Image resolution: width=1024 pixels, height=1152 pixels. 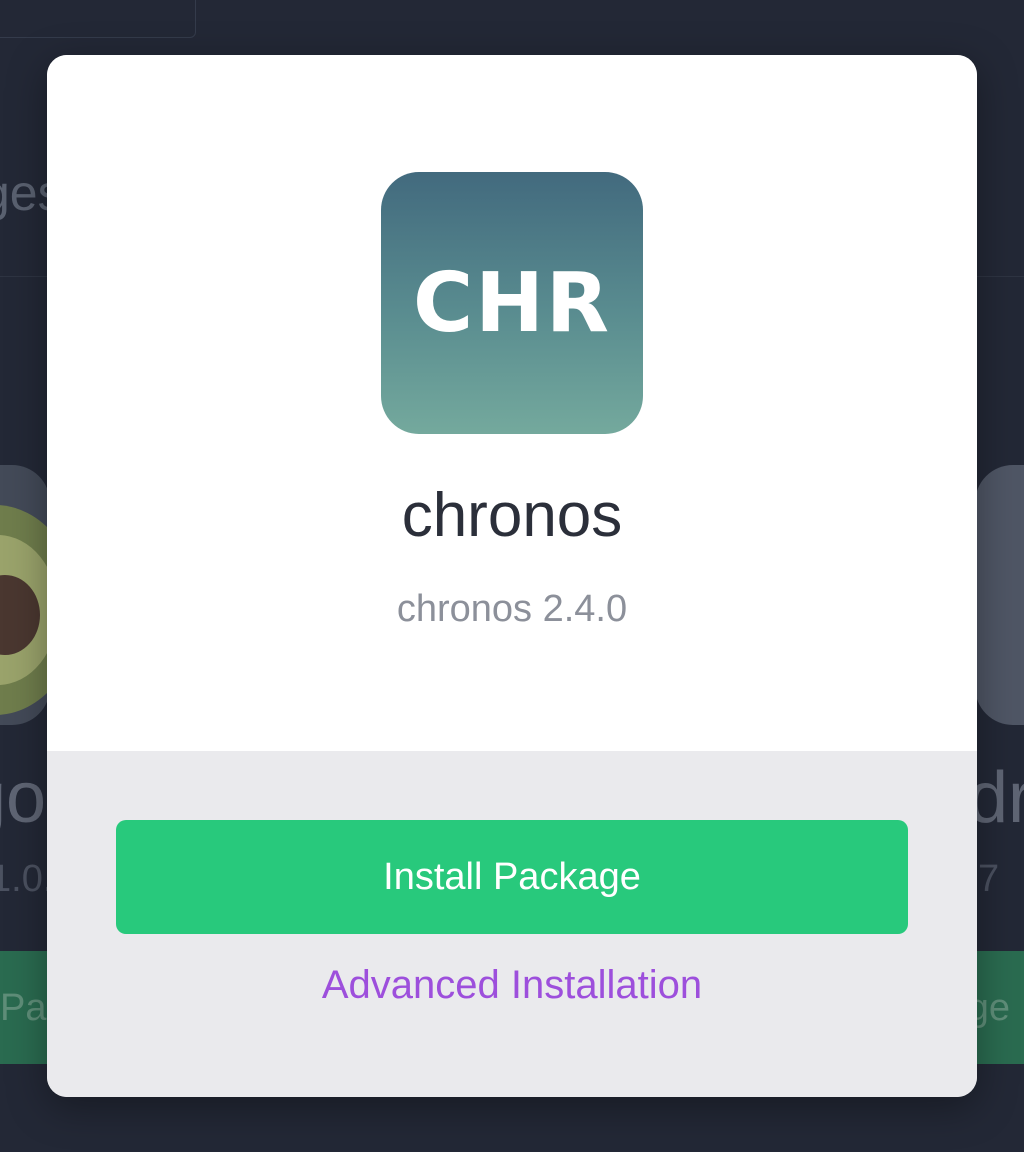 What do you see at coordinates (512, 985) in the screenshot?
I see `advanced-installation-link: Advanced Installation` at bounding box center [512, 985].